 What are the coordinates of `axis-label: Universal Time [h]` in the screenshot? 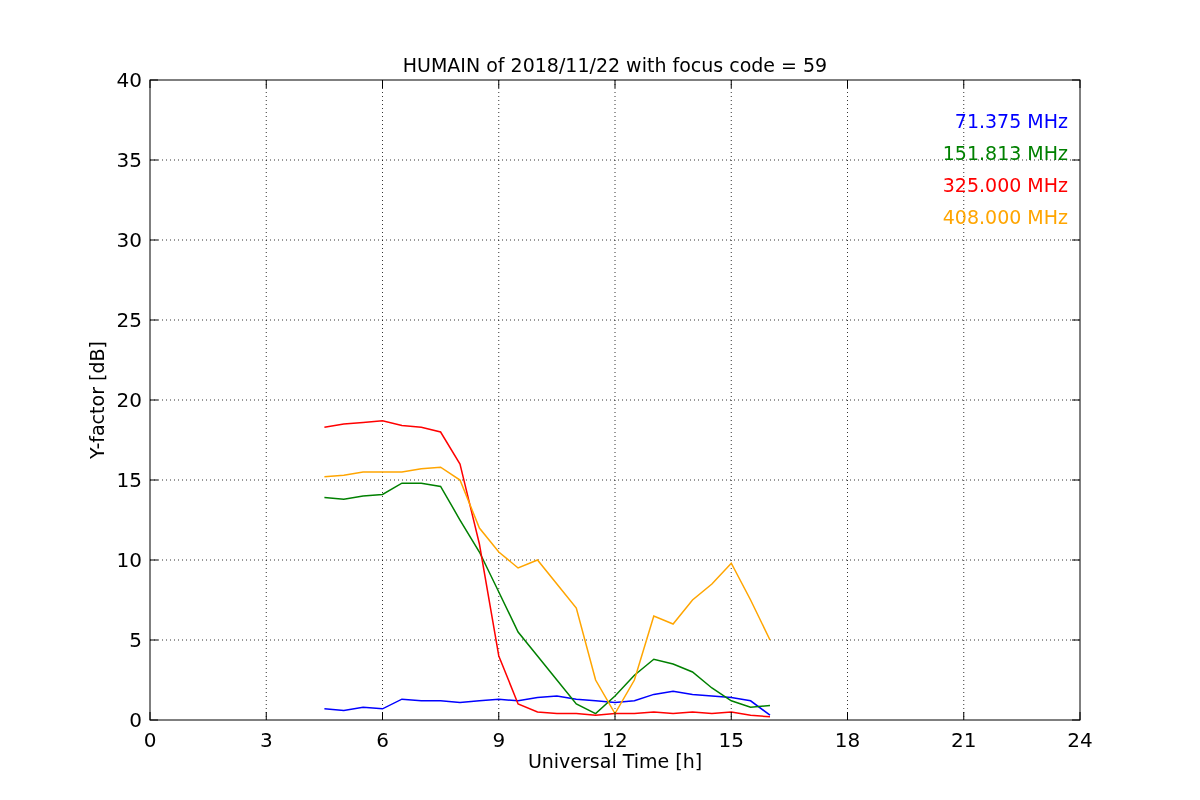 It's located at (615, 761).